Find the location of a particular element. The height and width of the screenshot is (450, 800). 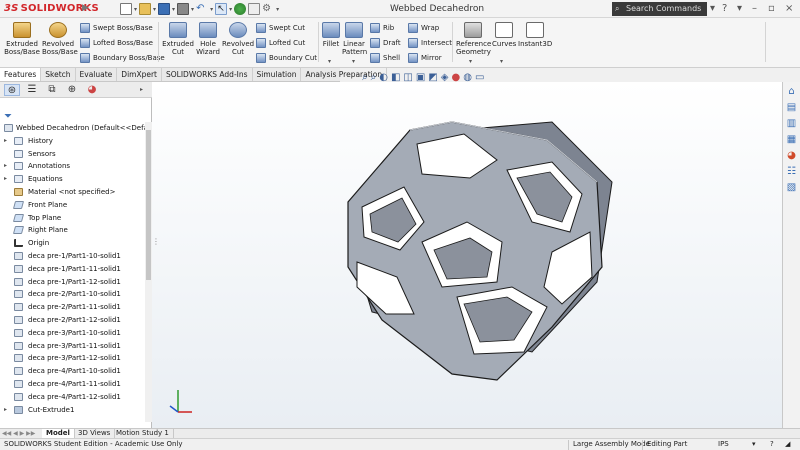

dynamic-annotation-icon: ◫ is located at coordinates (407, 77).